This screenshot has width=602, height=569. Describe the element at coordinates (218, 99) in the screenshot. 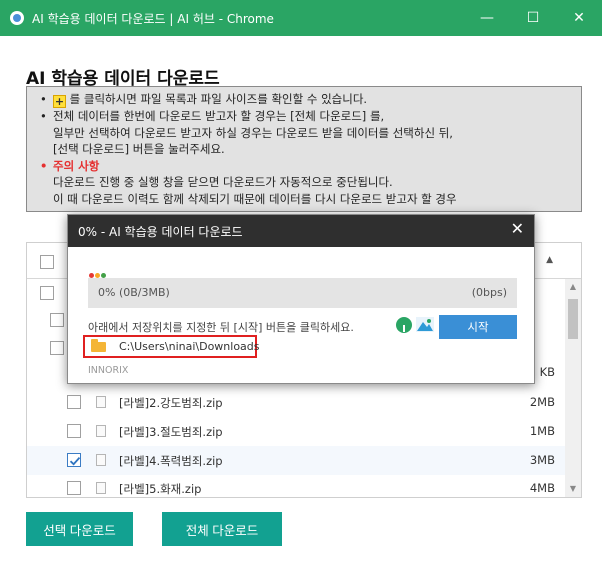

I see `notice-text: 를 클릭하시면 파일 목록과 파일 사이즈를 확인할 수 있습니다.` at that location.